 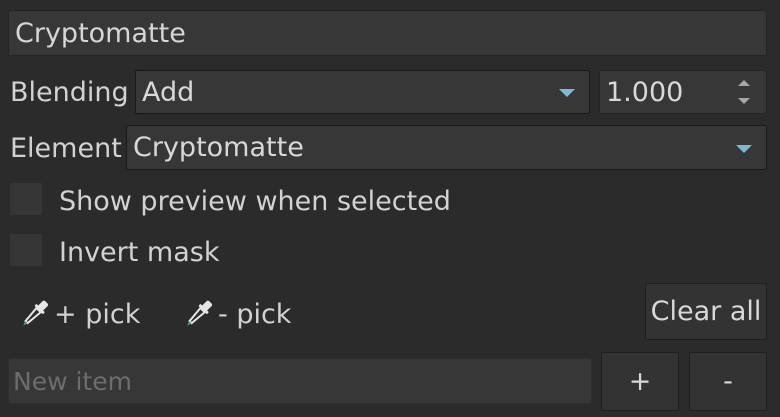 I want to click on new-item-input, so click(x=302, y=381).